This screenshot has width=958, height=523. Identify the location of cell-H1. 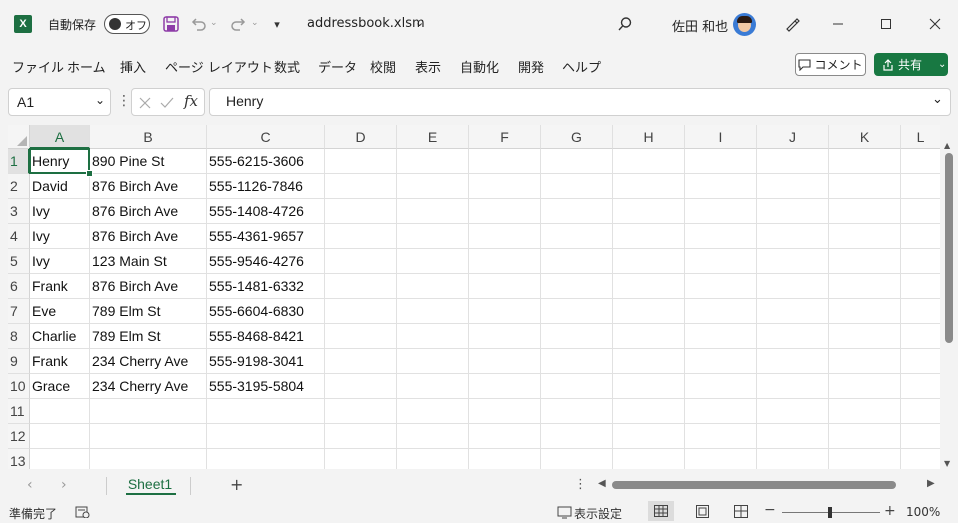
(649, 161).